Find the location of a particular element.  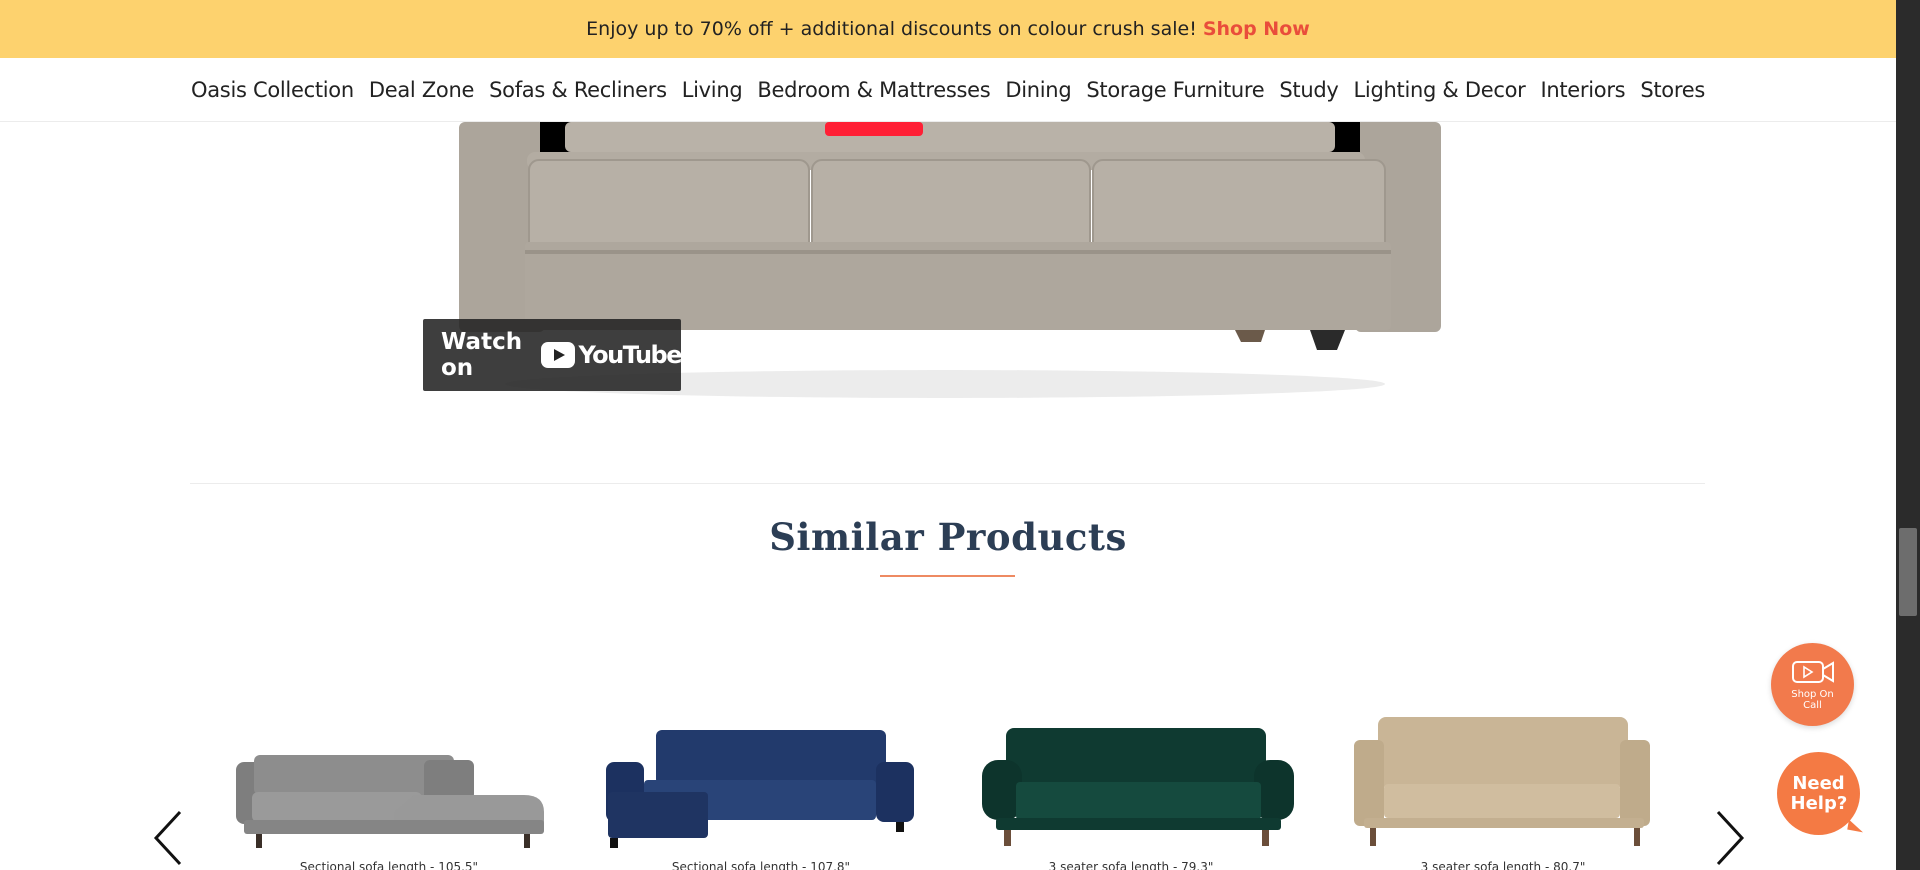

need-help-button: Need Help? is located at coordinates (1818, 793).